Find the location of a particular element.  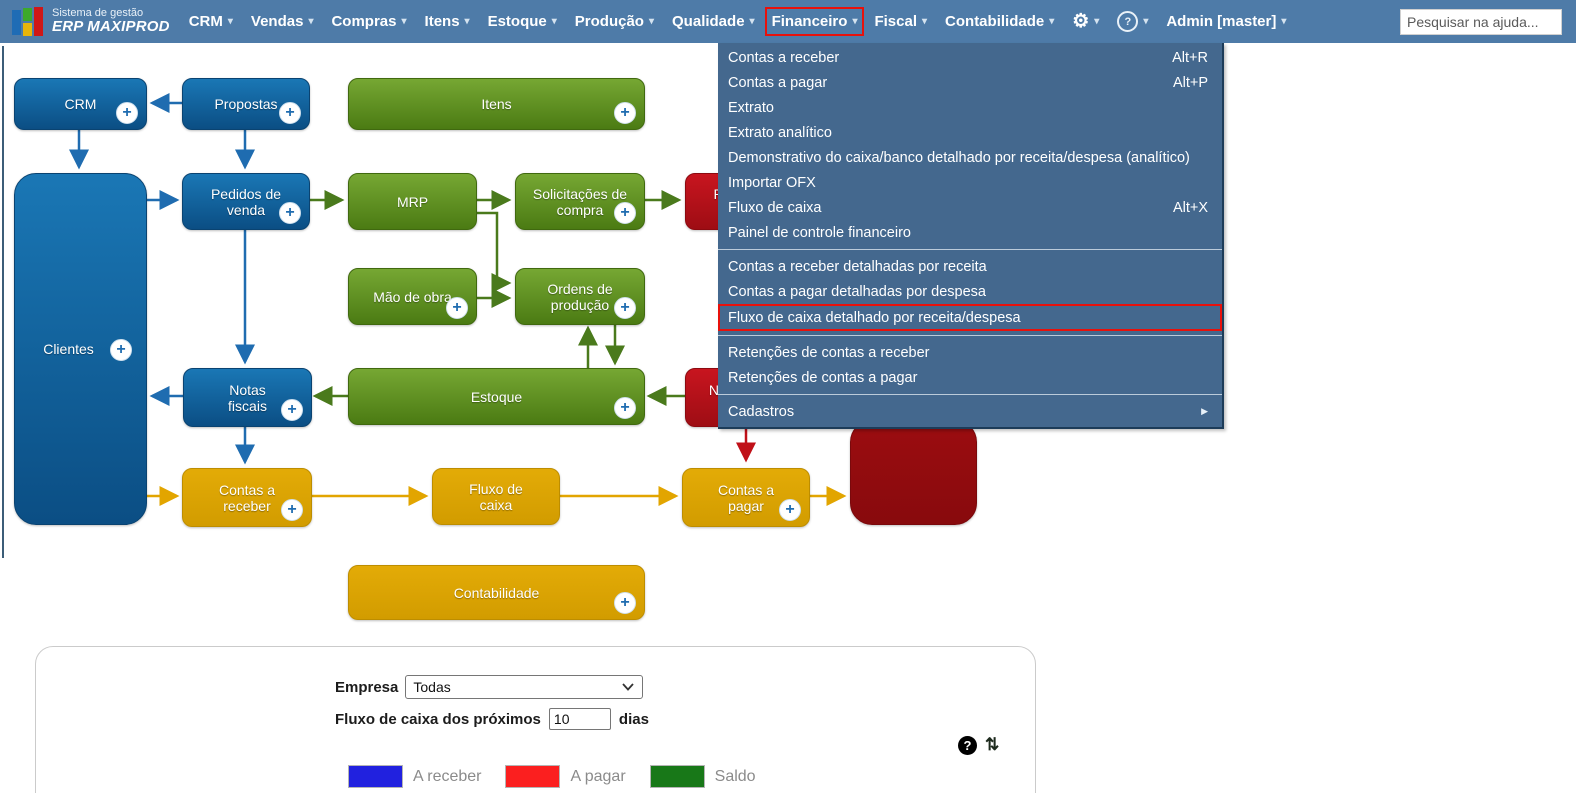

legend-entry-saldo: Saldo is located at coordinates (702, 776).